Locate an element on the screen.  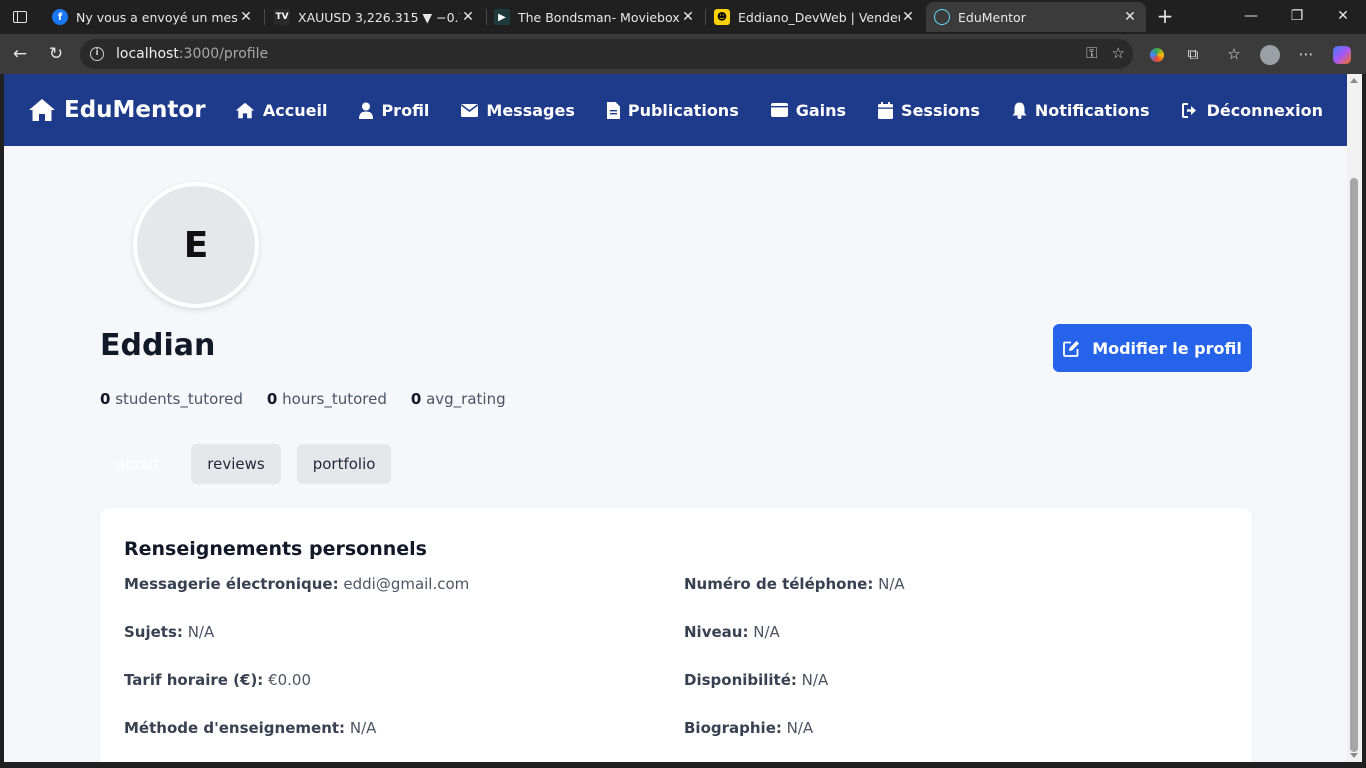
page-scrollbar is located at coordinates (1354, 418).